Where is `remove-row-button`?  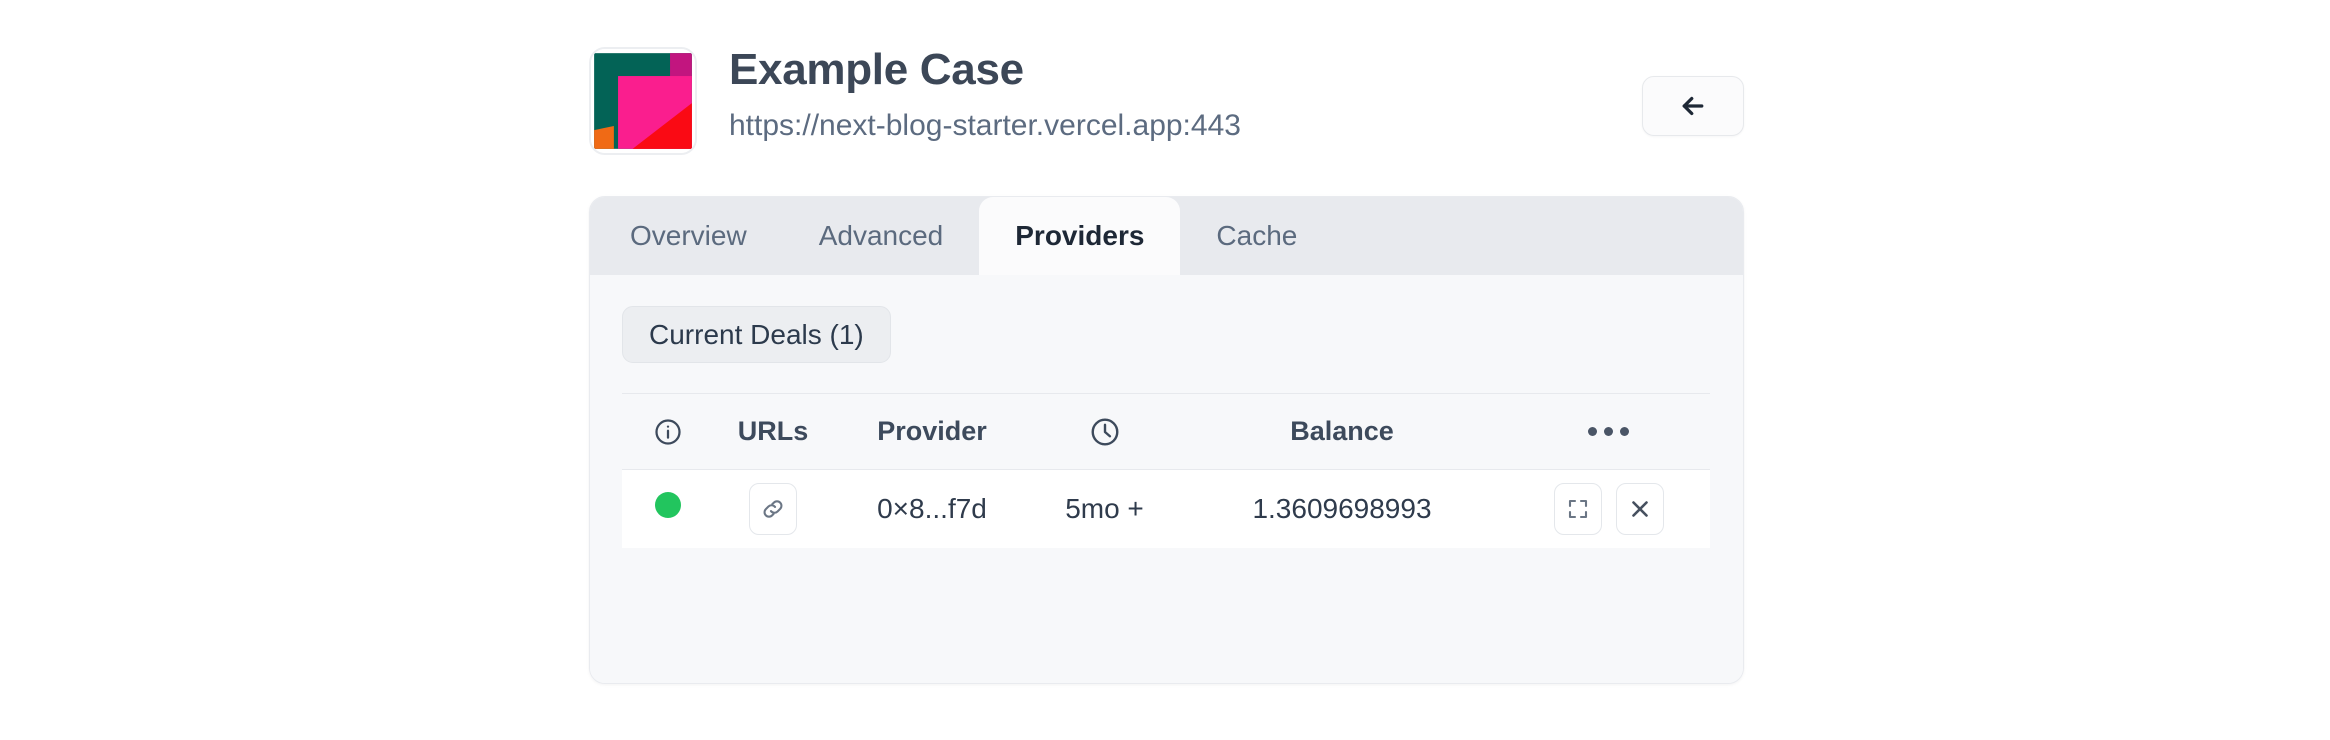
remove-row-button is located at coordinates (1639, 508).